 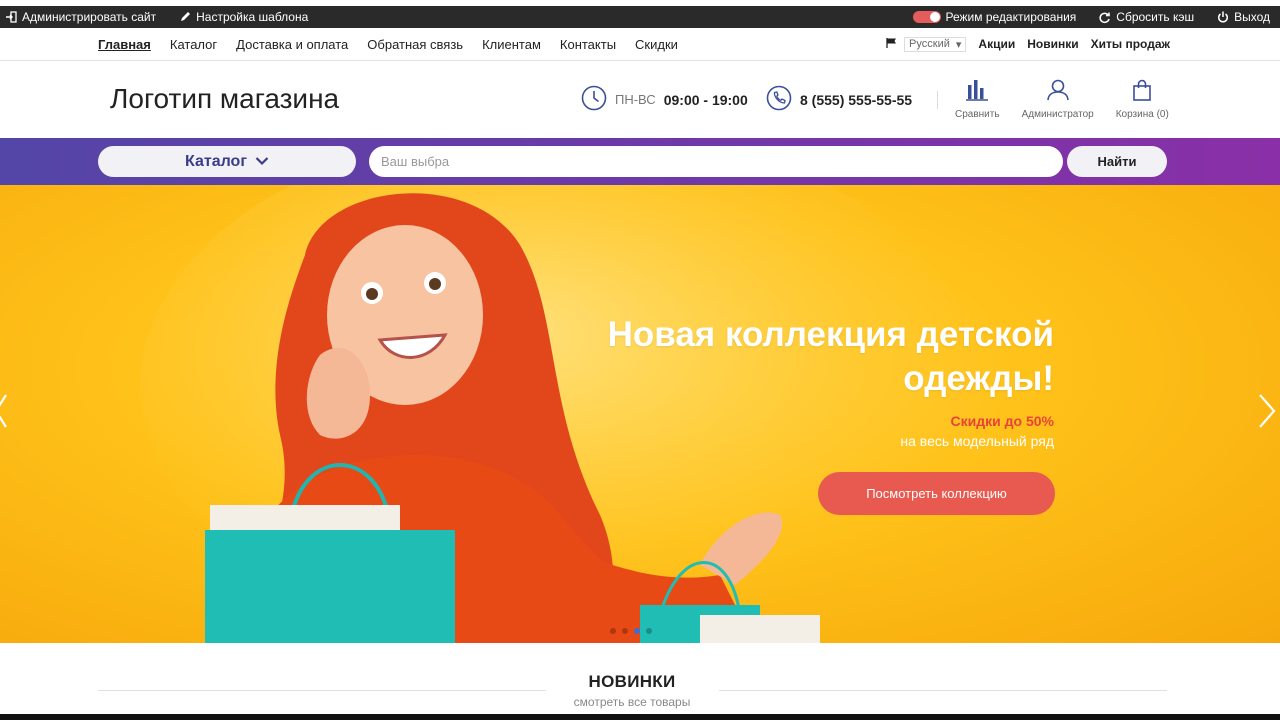 I want to click on reset-cache-link: Сбросить кэш, so click(x=1146, y=17).